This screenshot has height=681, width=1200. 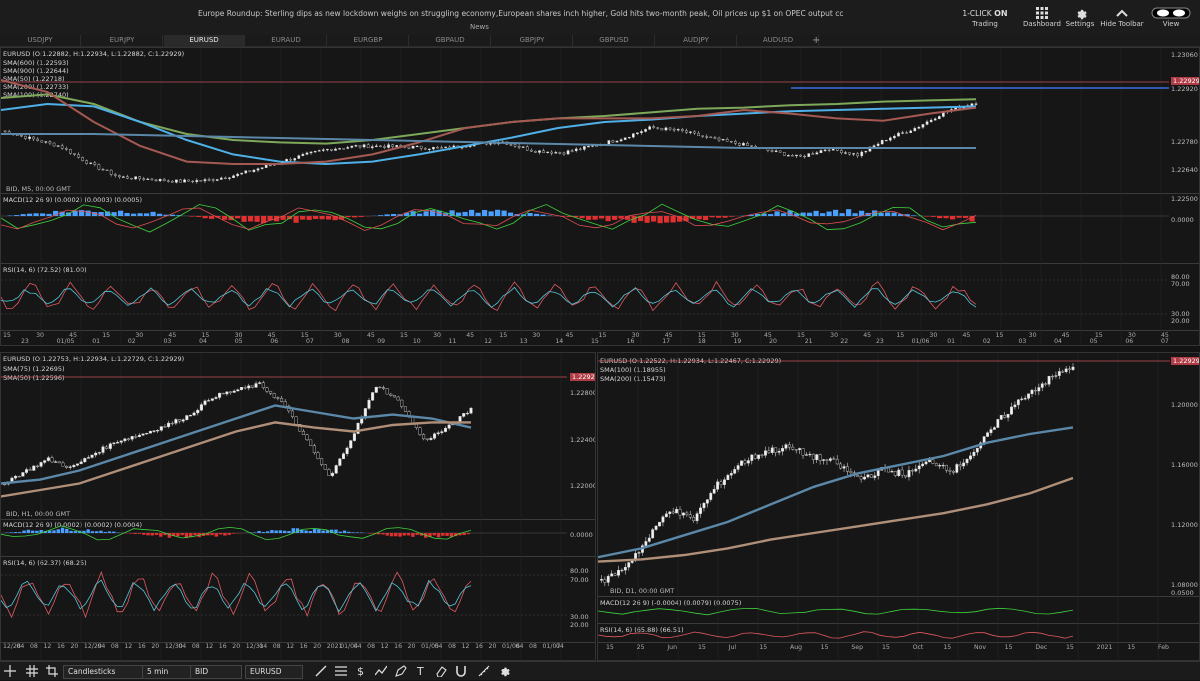 I want to click on symbol-select: EURUSD, so click(x=274, y=672).